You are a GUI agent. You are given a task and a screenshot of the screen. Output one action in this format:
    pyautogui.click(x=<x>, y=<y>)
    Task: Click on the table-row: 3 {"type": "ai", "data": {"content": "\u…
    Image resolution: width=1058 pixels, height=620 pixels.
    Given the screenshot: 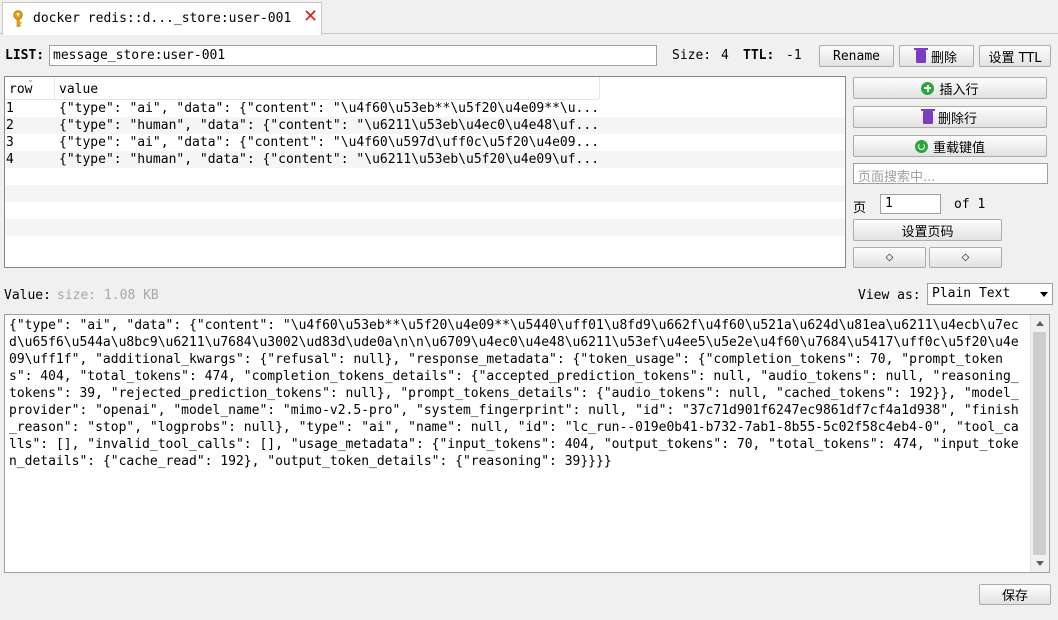 What is the action you would take?
    pyautogui.click(x=425, y=142)
    